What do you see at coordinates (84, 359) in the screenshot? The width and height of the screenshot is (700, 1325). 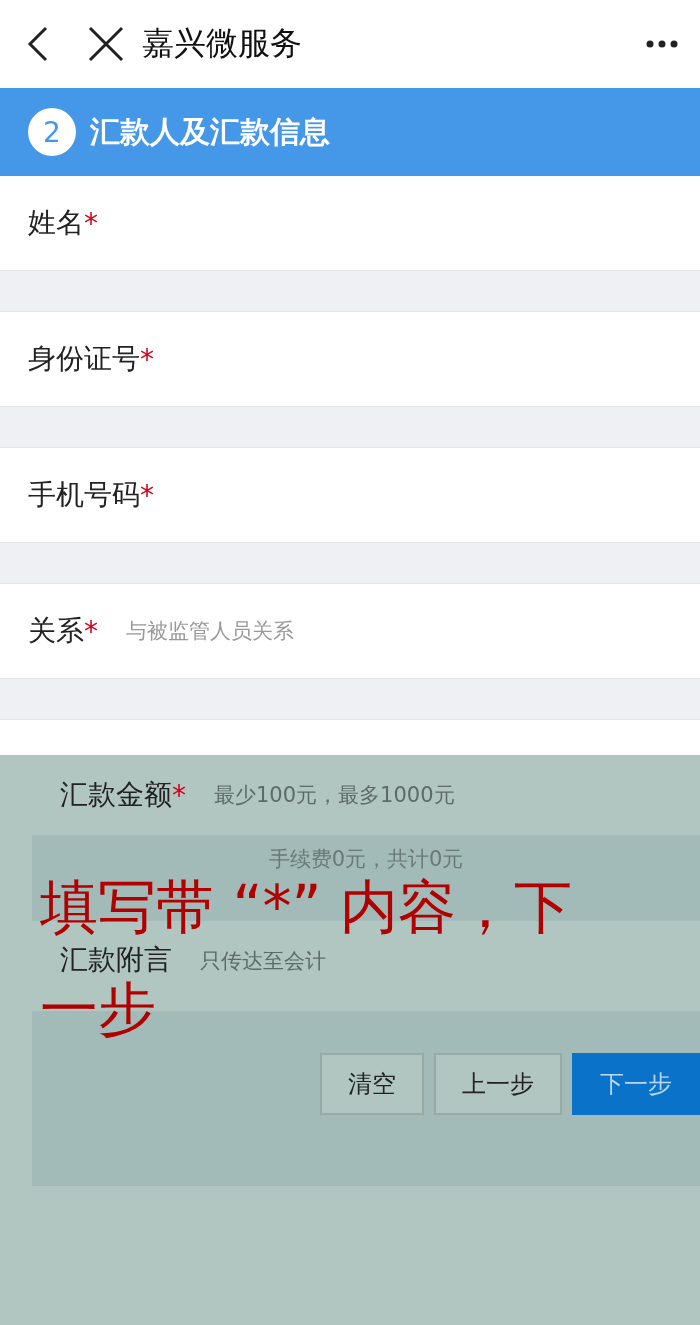 I see `field-label: 身份证号` at bounding box center [84, 359].